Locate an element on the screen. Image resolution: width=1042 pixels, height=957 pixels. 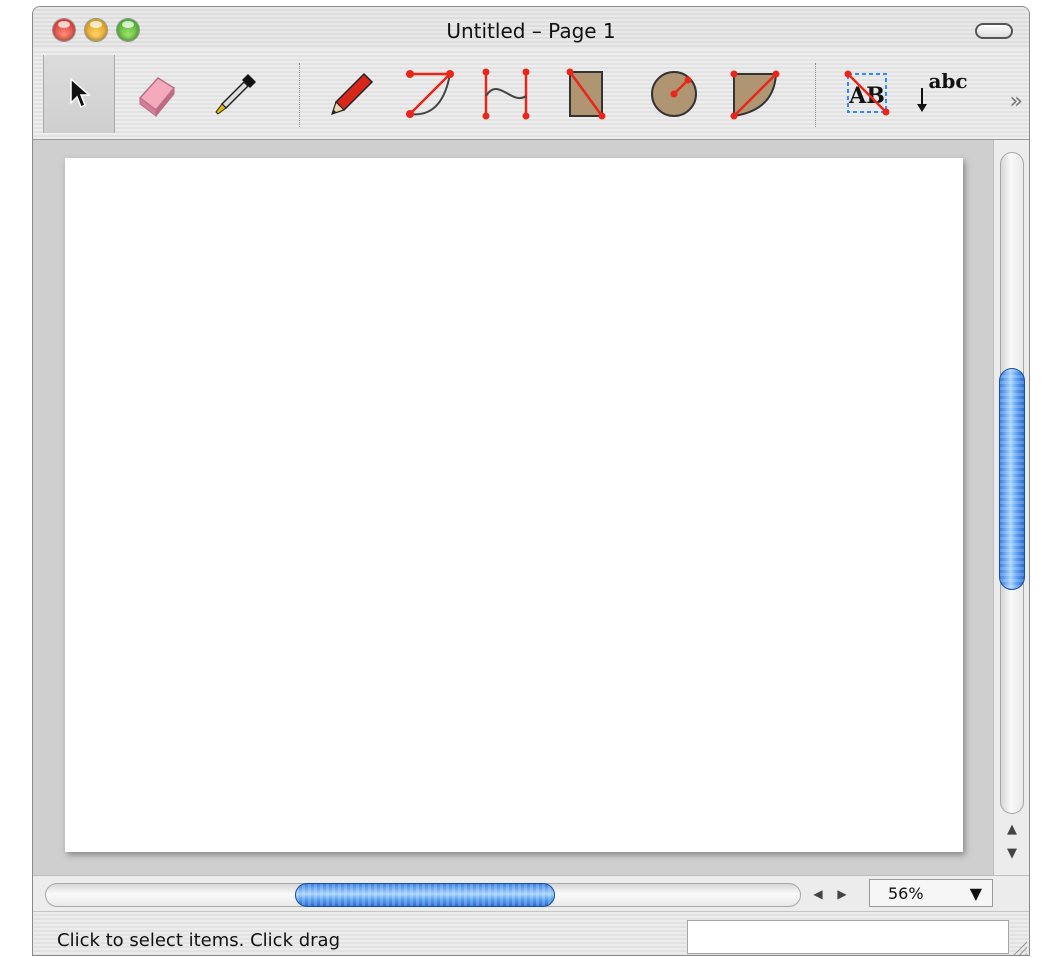
circle-tool-button is located at coordinates (674, 94).